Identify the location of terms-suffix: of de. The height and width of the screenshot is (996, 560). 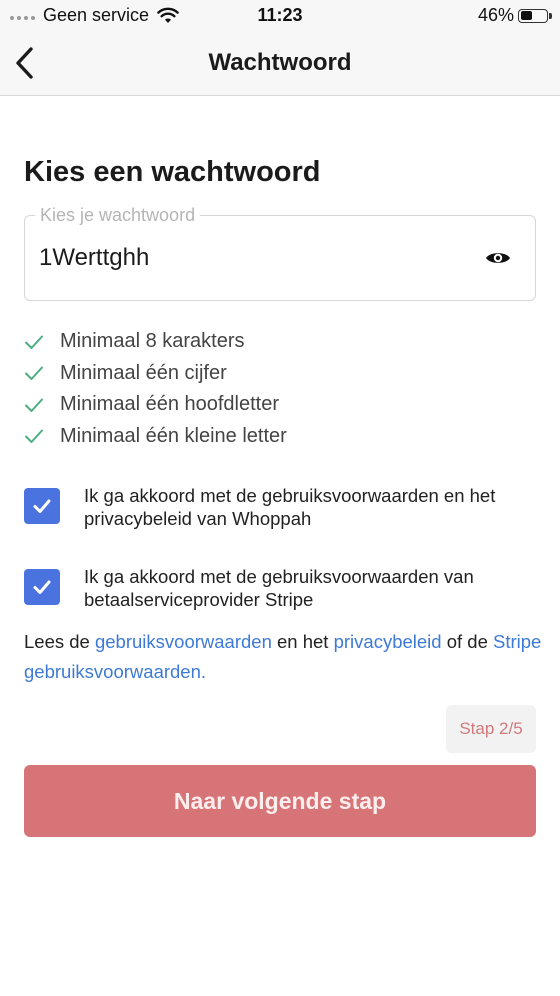
(467, 641).